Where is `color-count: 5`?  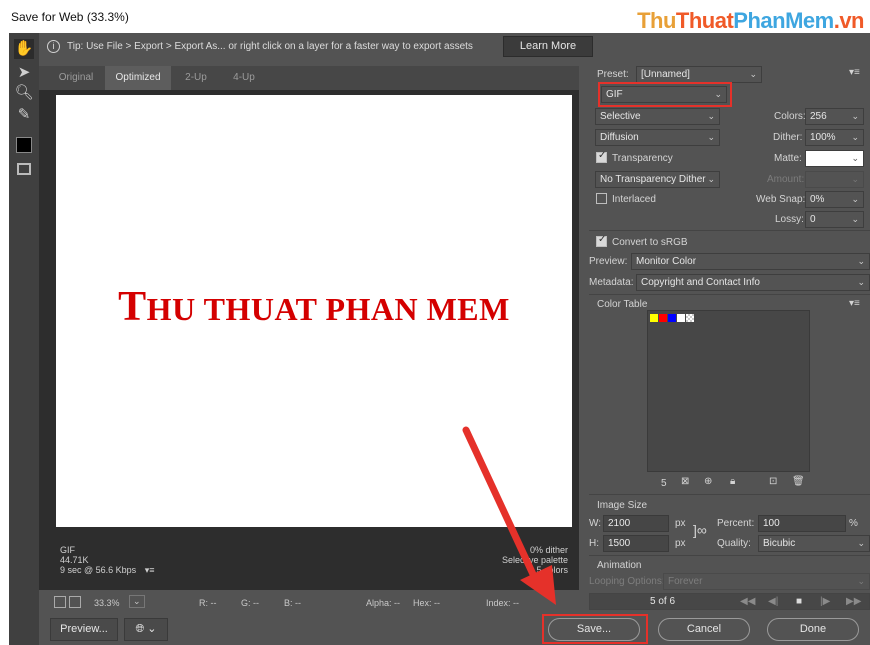
color-count: 5 is located at coordinates (664, 483).